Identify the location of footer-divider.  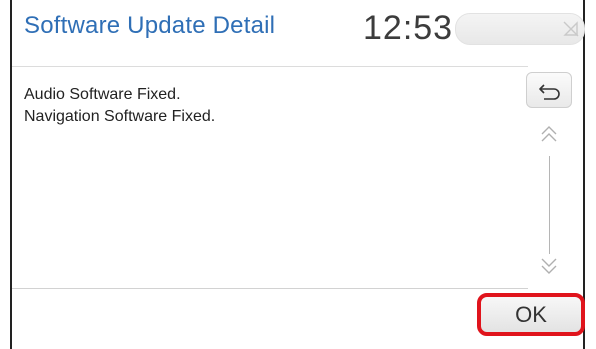
(270, 288).